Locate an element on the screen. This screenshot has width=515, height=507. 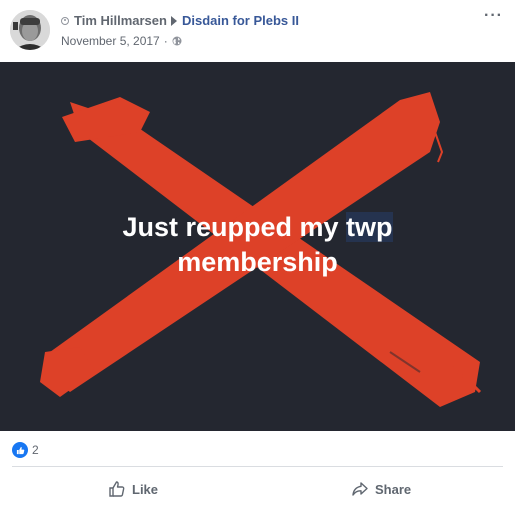
image-caption: Just reupped my twp membership is located at coordinates (257, 245).